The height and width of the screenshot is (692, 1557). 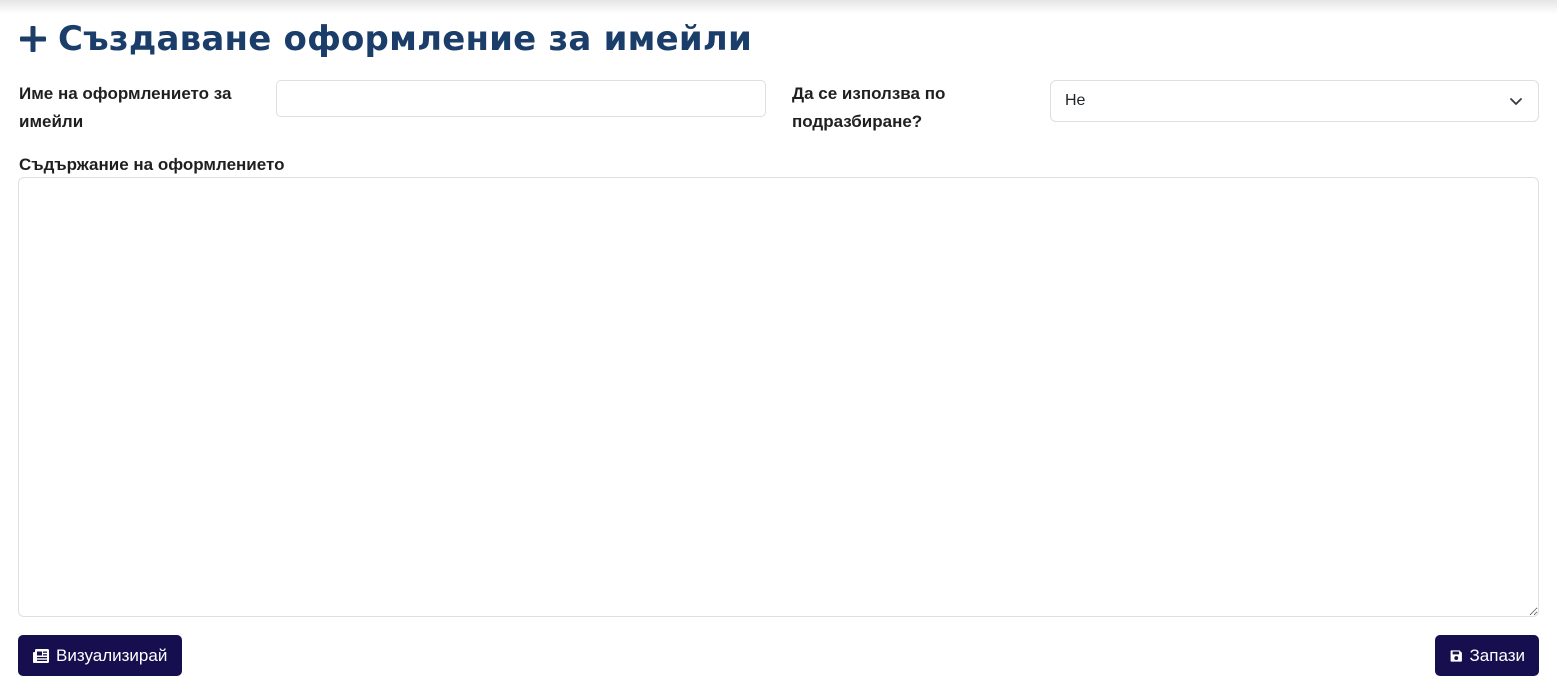 What do you see at coordinates (405, 39) in the screenshot?
I see `page-title-text: Създаване оформление за имейли` at bounding box center [405, 39].